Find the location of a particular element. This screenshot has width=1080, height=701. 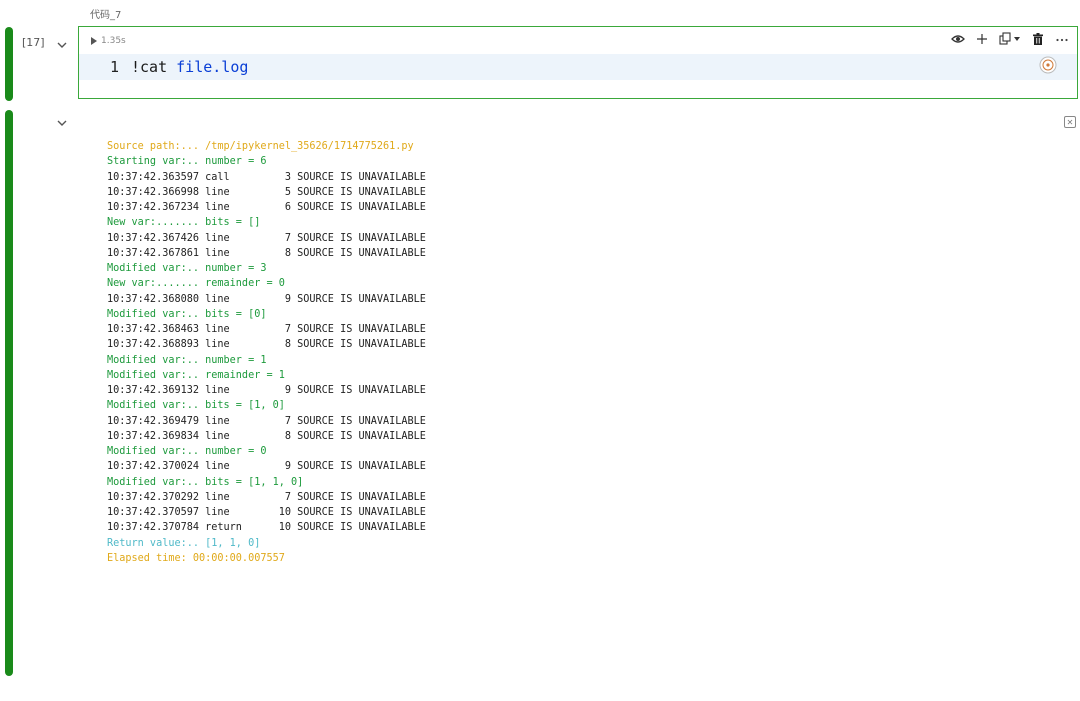

code-text: !cat file.log is located at coordinates (189, 67).